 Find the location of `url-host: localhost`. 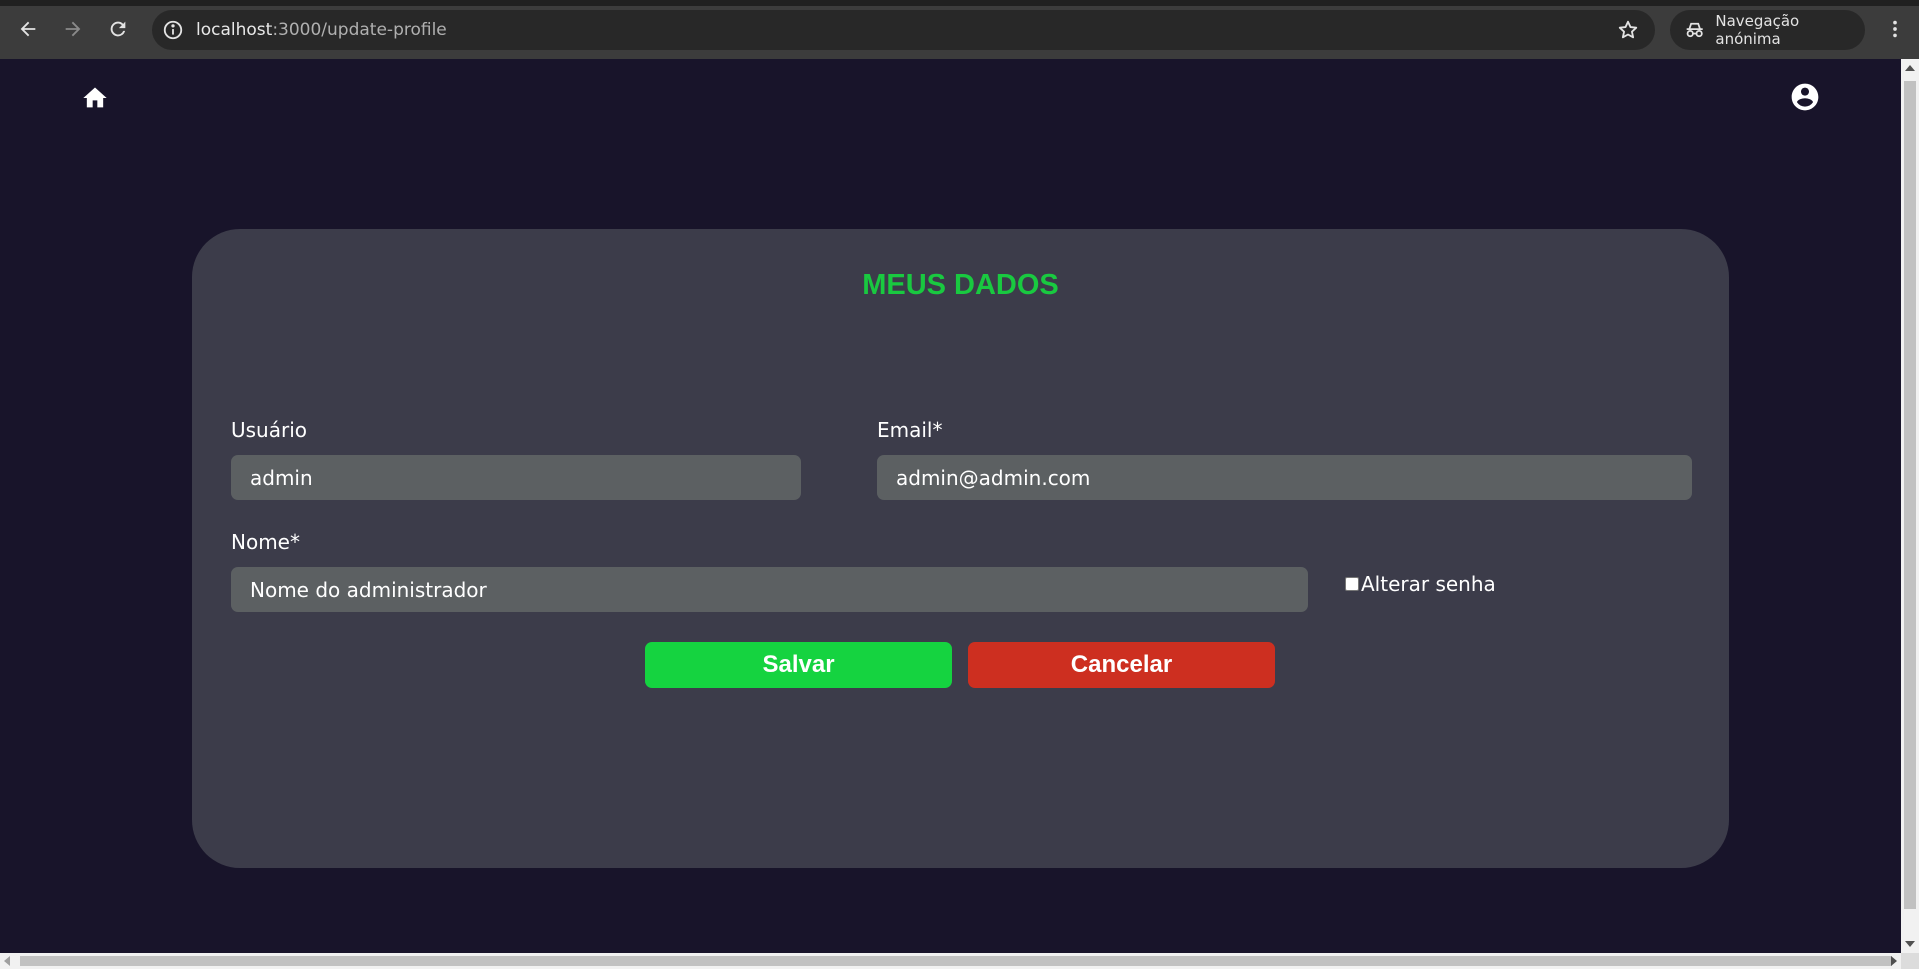

url-host: localhost is located at coordinates (234, 30).